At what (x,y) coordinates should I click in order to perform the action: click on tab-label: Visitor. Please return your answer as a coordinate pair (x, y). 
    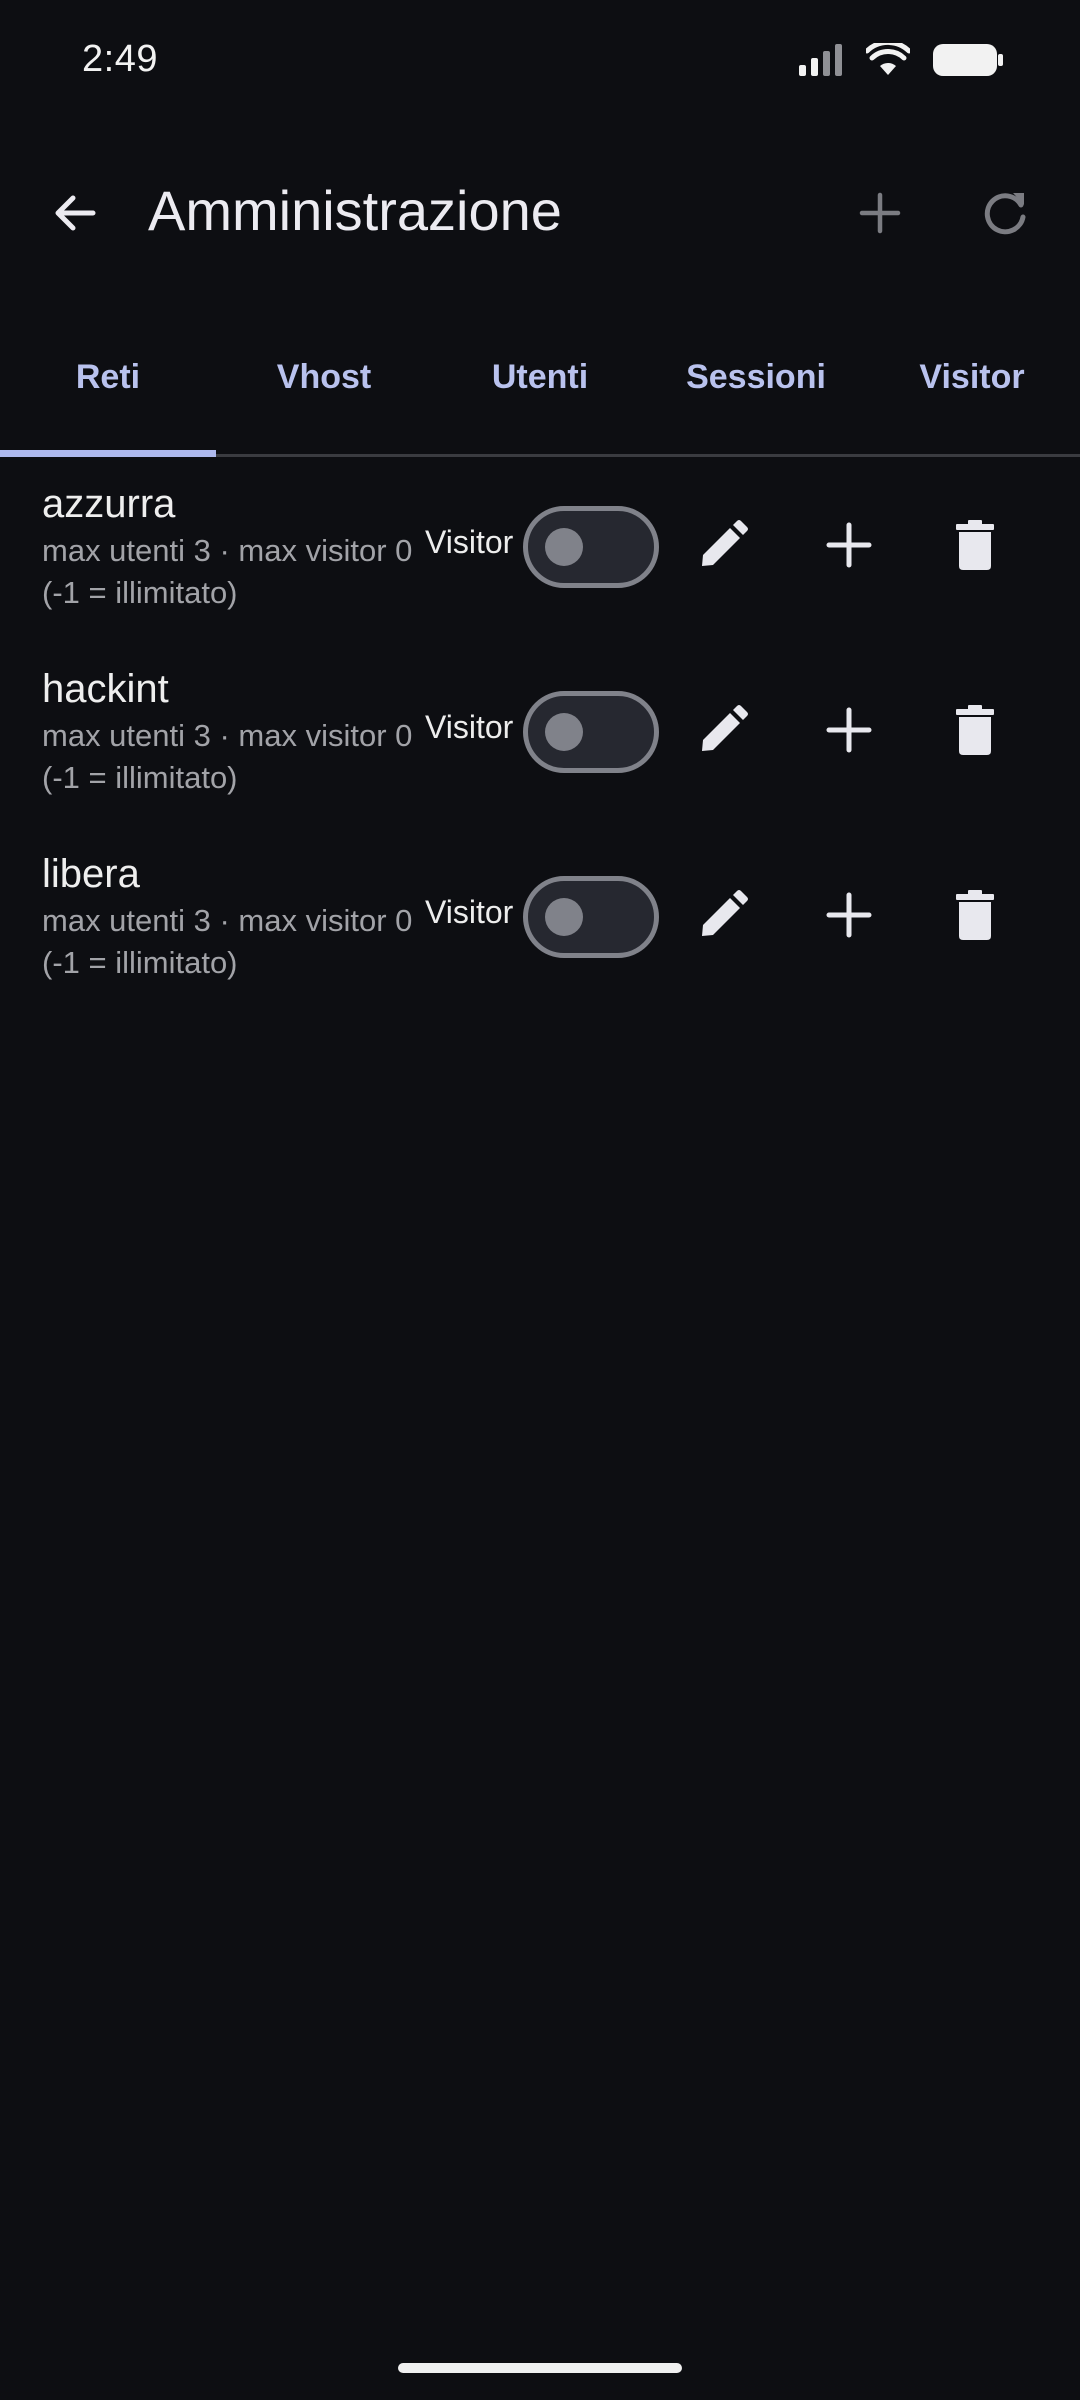
    Looking at the image, I should click on (972, 377).